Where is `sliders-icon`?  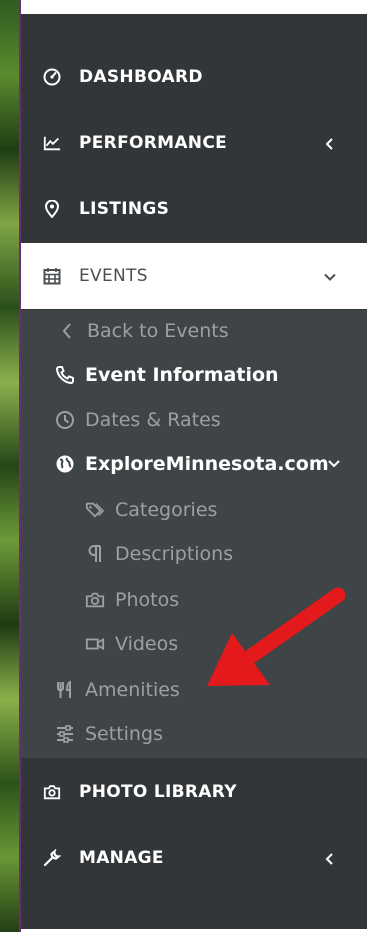
sliders-icon is located at coordinates (65, 734).